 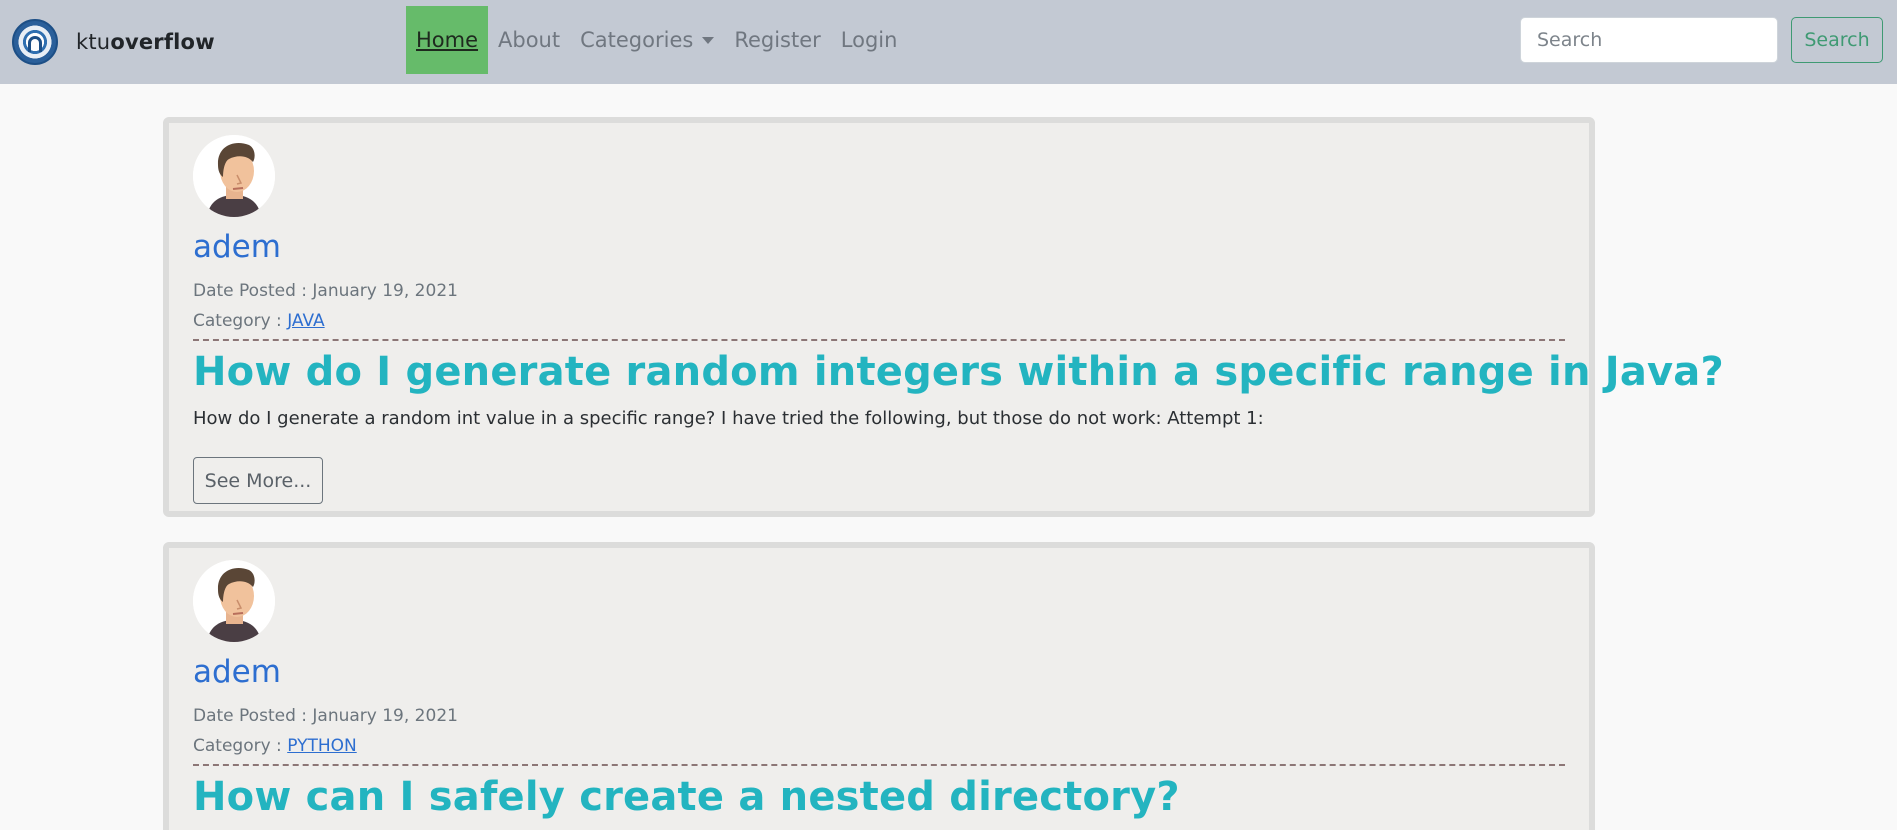 I want to click on category-link: JAVA, so click(x=305, y=321).